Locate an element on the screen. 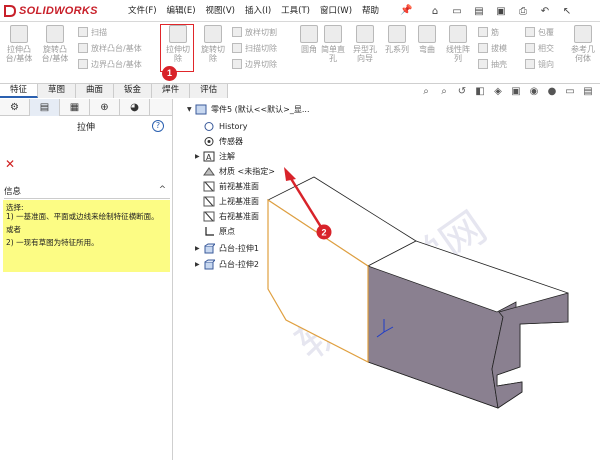 The height and width of the screenshot is (460, 600). boundary-boss-button: 边界凸台/基体 is located at coordinates (110, 64).